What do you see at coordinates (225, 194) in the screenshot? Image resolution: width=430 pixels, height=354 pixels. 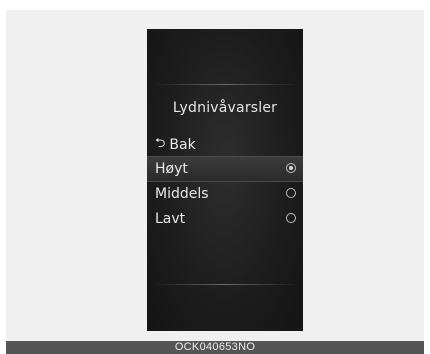 I see `option-middels: Middels` at bounding box center [225, 194].